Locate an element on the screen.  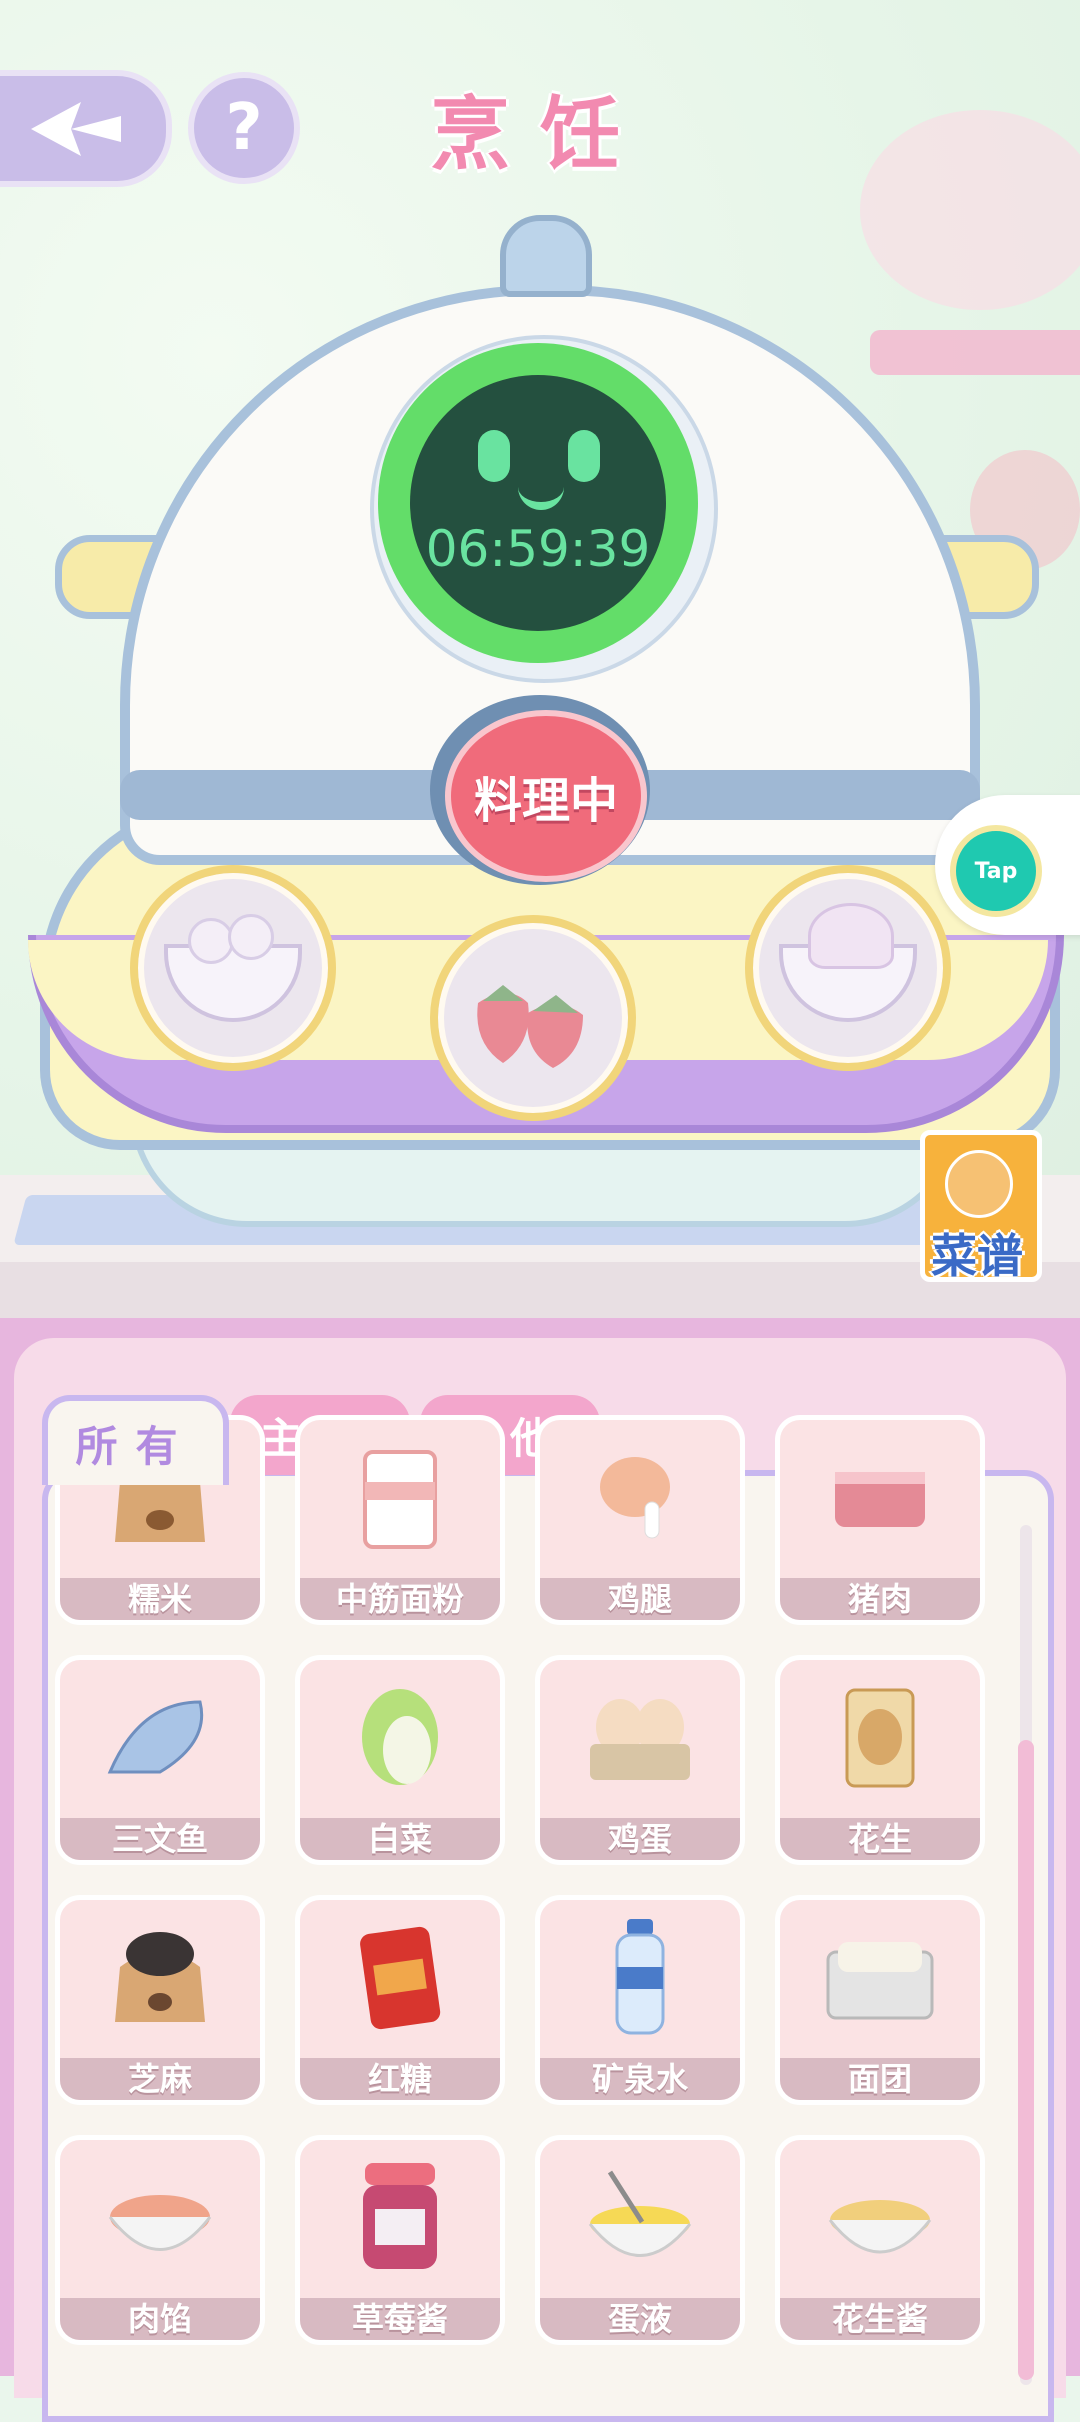
ingredient-label: 猪肉 is located at coordinates (880, 1599).